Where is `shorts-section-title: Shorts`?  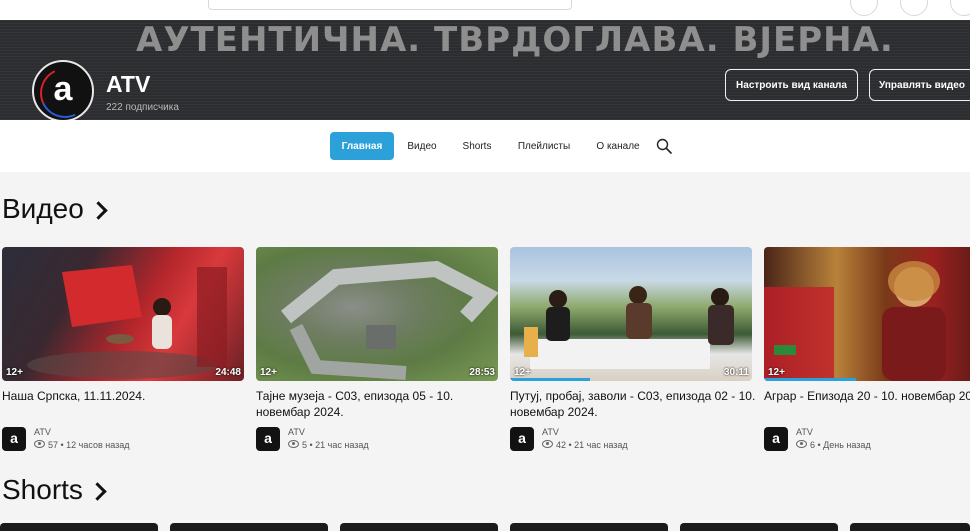 shorts-section-title: Shorts is located at coordinates (54, 490).